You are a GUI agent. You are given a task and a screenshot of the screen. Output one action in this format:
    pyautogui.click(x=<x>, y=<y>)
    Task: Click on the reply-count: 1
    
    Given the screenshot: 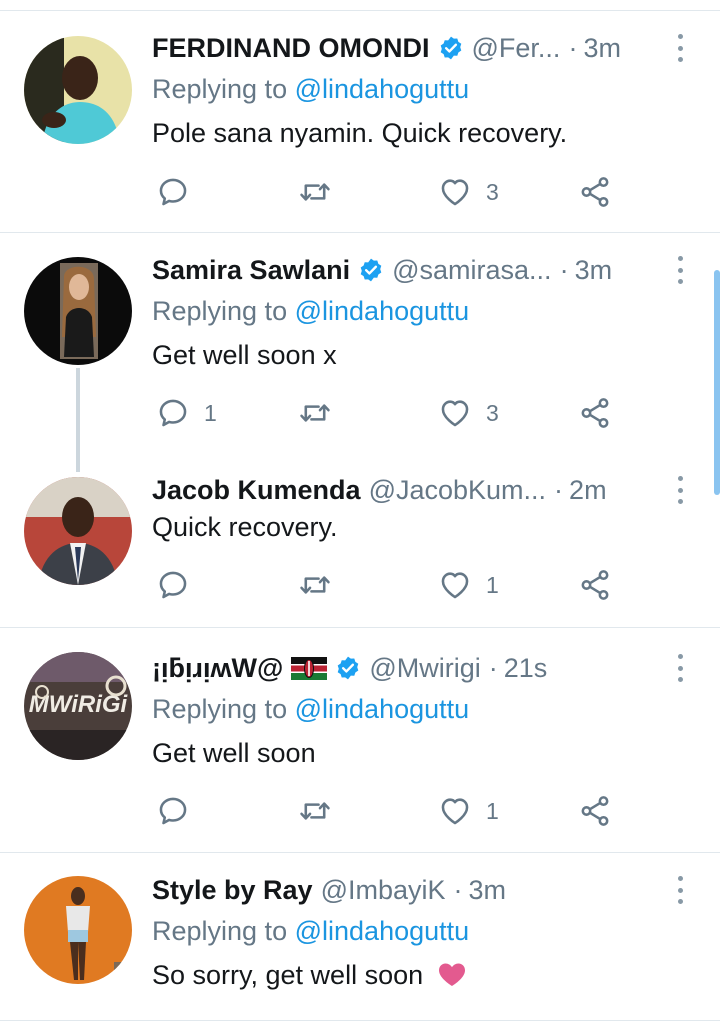 What is the action you would take?
    pyautogui.click(x=210, y=412)
    